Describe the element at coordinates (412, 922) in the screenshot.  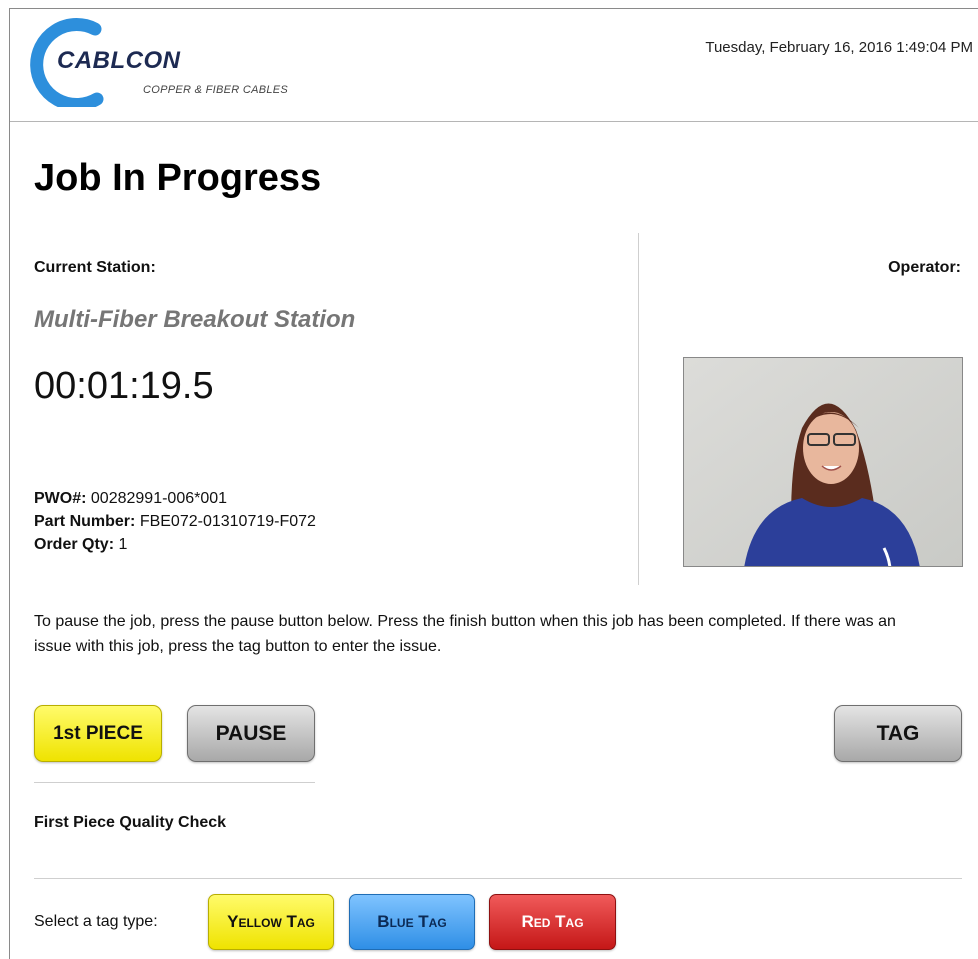
I see `blue-tag-button: Blue Tag` at that location.